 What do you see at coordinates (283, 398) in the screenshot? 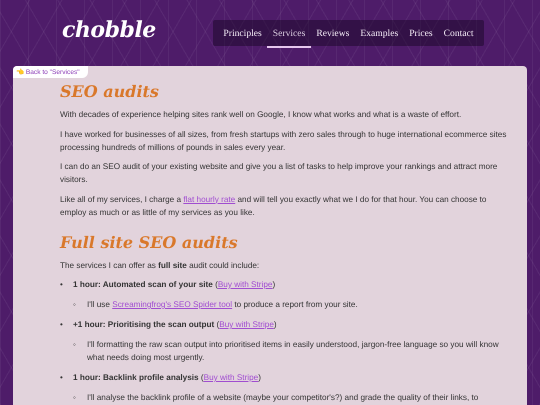
I see `list-item-text: I'll analyse the backlink profile of a website (maybe your competitor's?) and grade the quality of their links, to` at bounding box center [283, 398].